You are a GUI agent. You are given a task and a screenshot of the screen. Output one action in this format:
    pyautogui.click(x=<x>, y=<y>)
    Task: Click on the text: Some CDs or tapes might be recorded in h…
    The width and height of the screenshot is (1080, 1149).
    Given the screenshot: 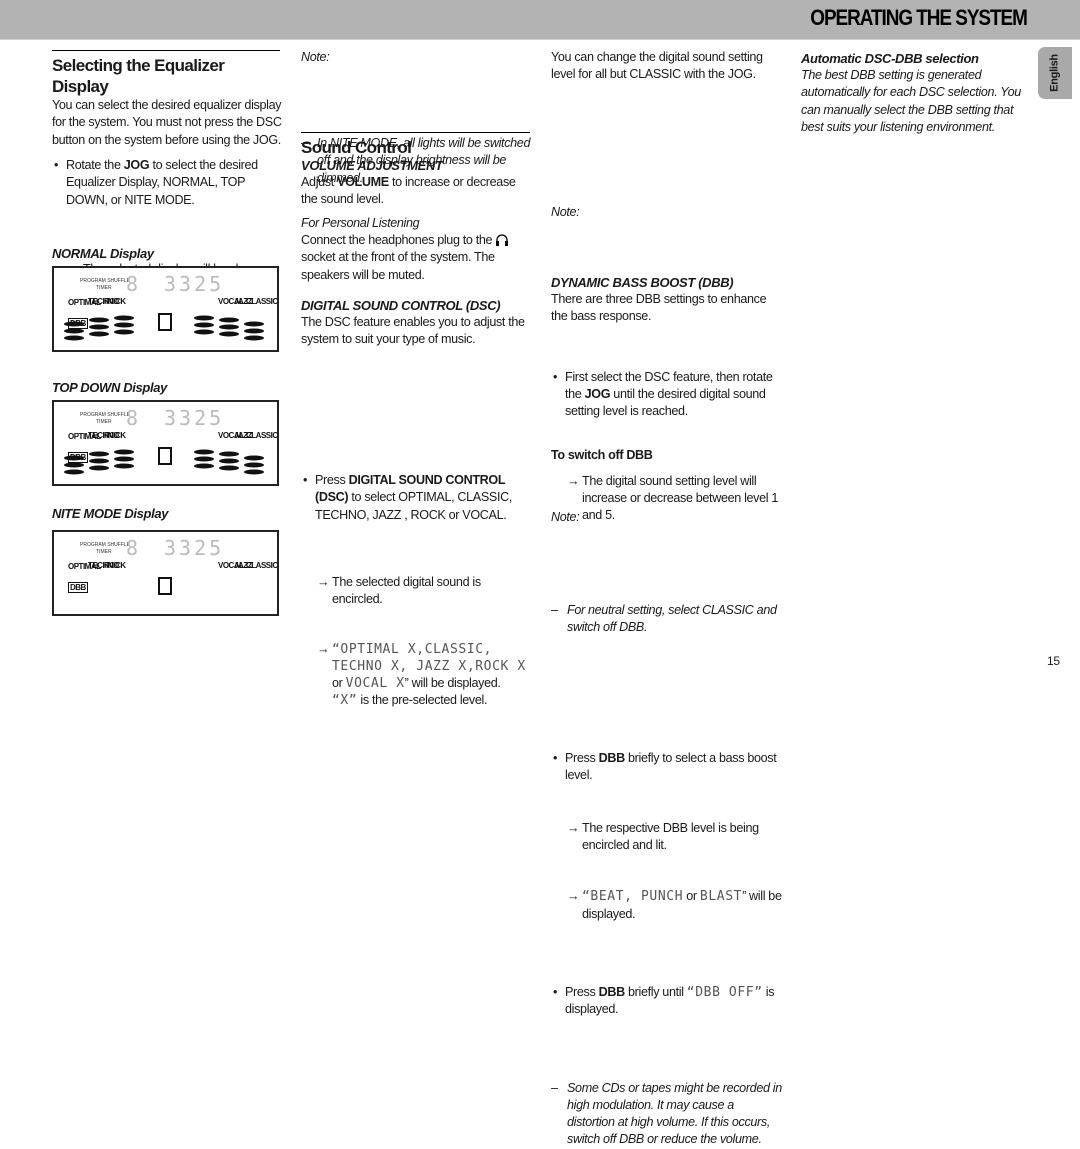 What is the action you would take?
    pyautogui.click(x=674, y=1113)
    